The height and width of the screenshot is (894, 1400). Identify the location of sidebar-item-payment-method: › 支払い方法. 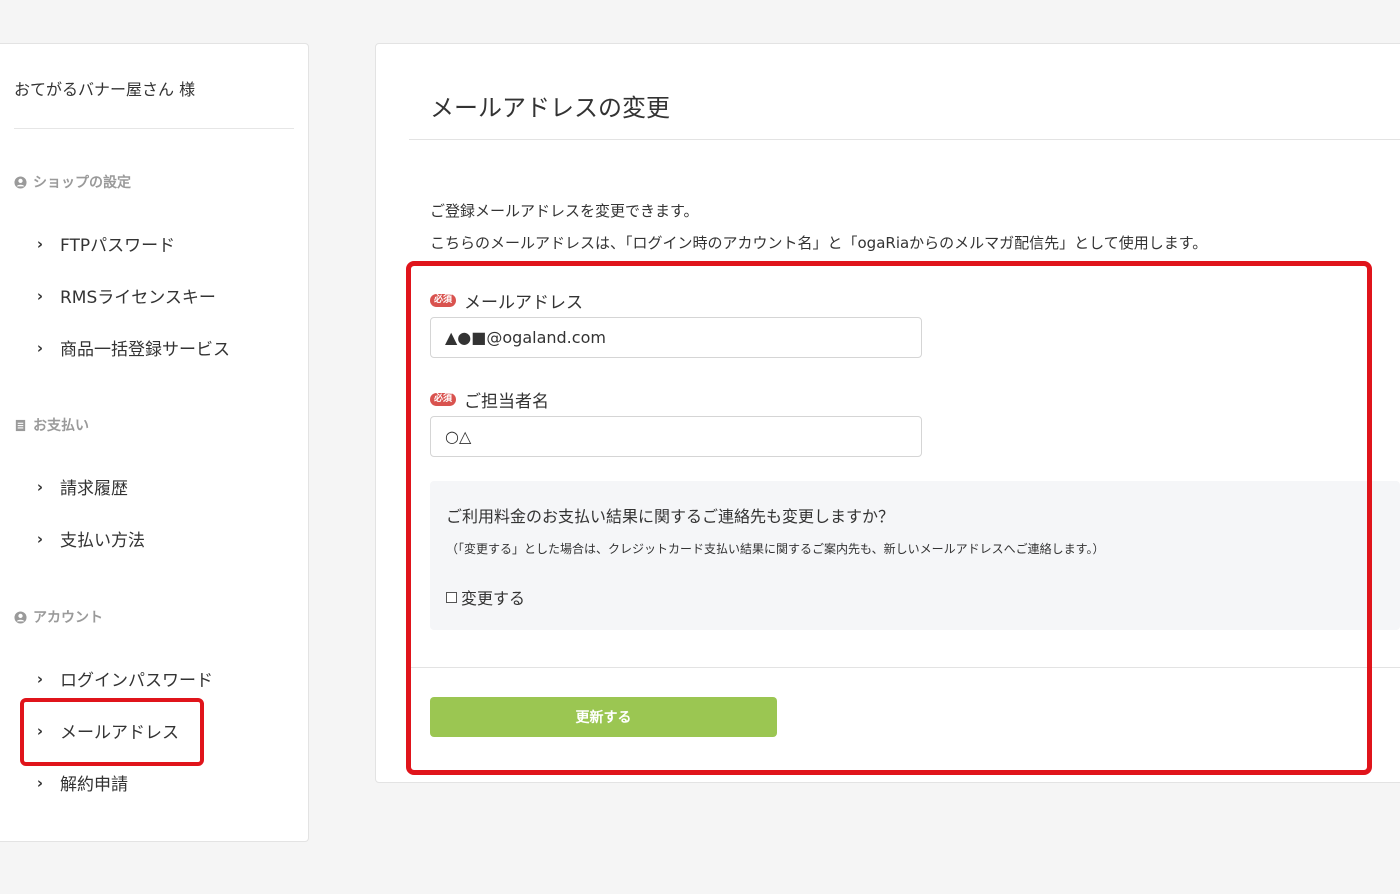
(89, 539).